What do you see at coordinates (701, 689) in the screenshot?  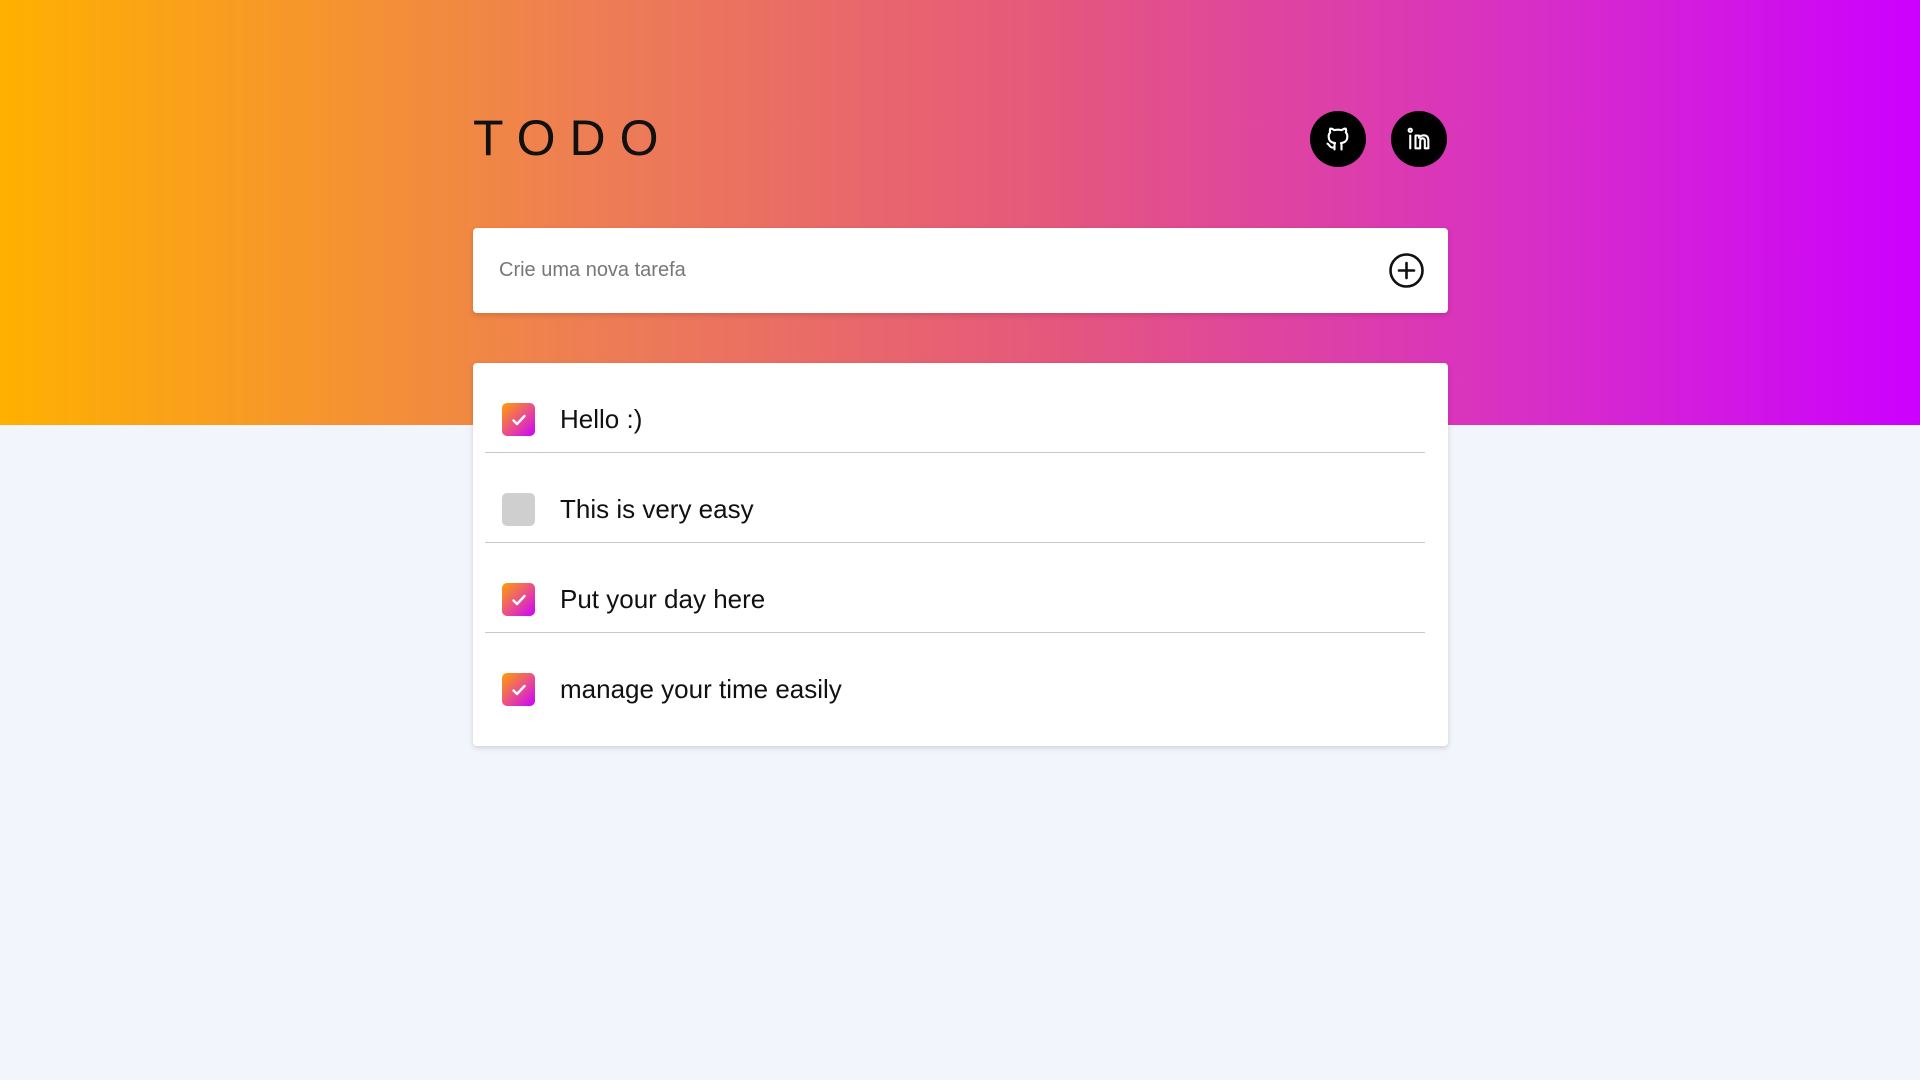 I see `task-label: manage your time easily` at bounding box center [701, 689].